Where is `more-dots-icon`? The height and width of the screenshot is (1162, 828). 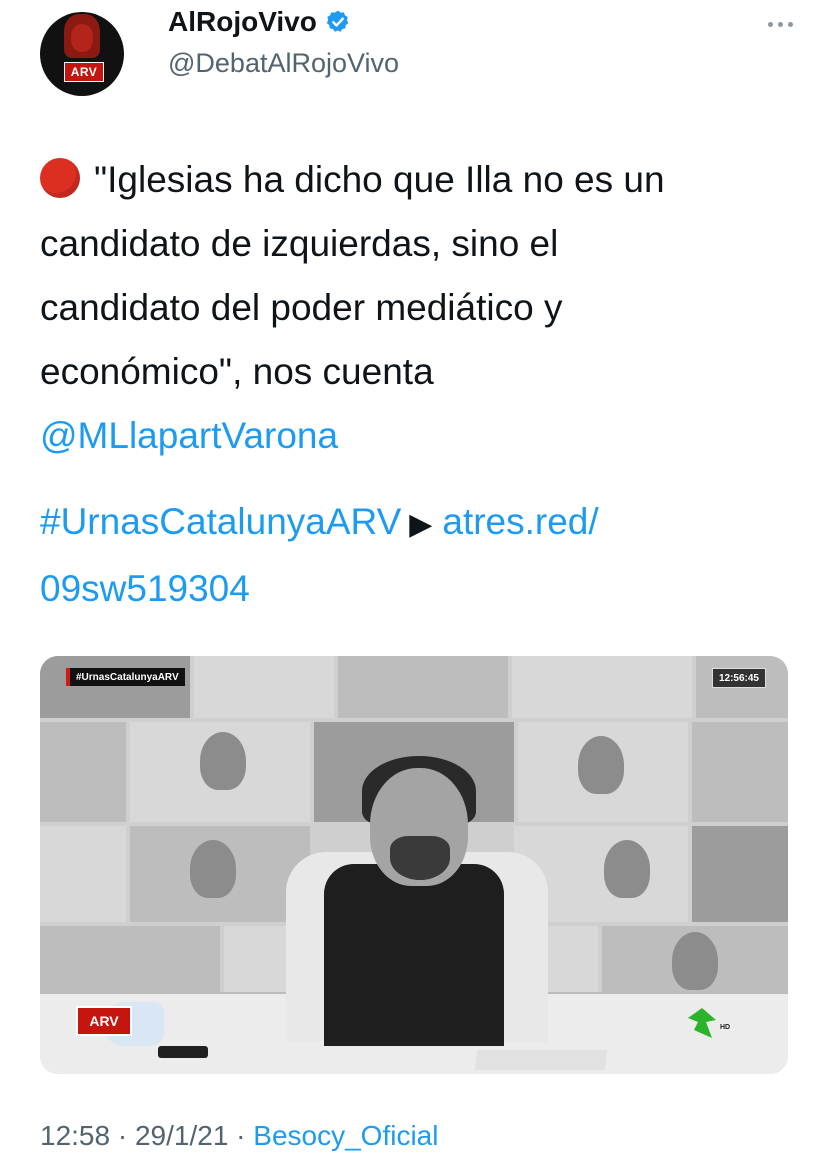
more-dots-icon is located at coordinates (780, 24).